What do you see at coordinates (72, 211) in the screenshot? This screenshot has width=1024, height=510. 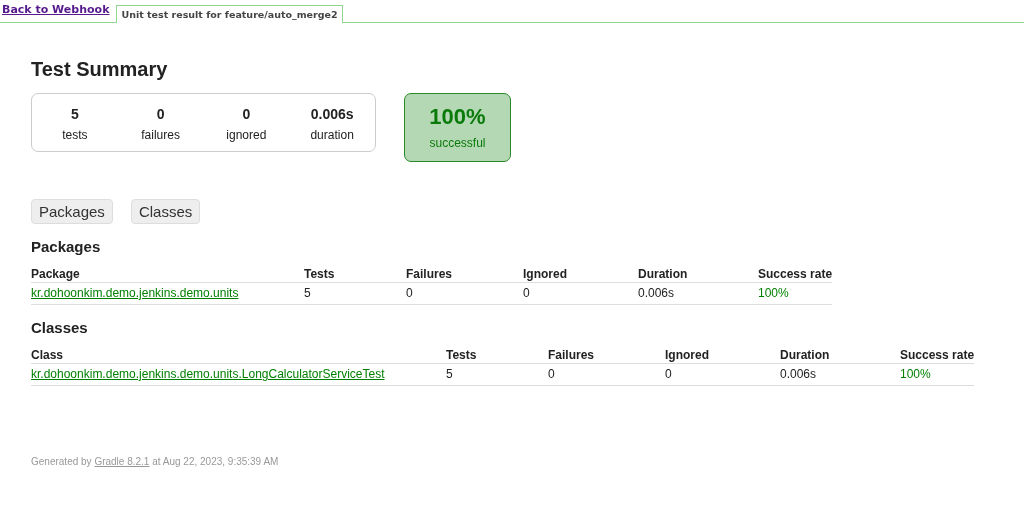 I see `view-tab-button: Packages` at bounding box center [72, 211].